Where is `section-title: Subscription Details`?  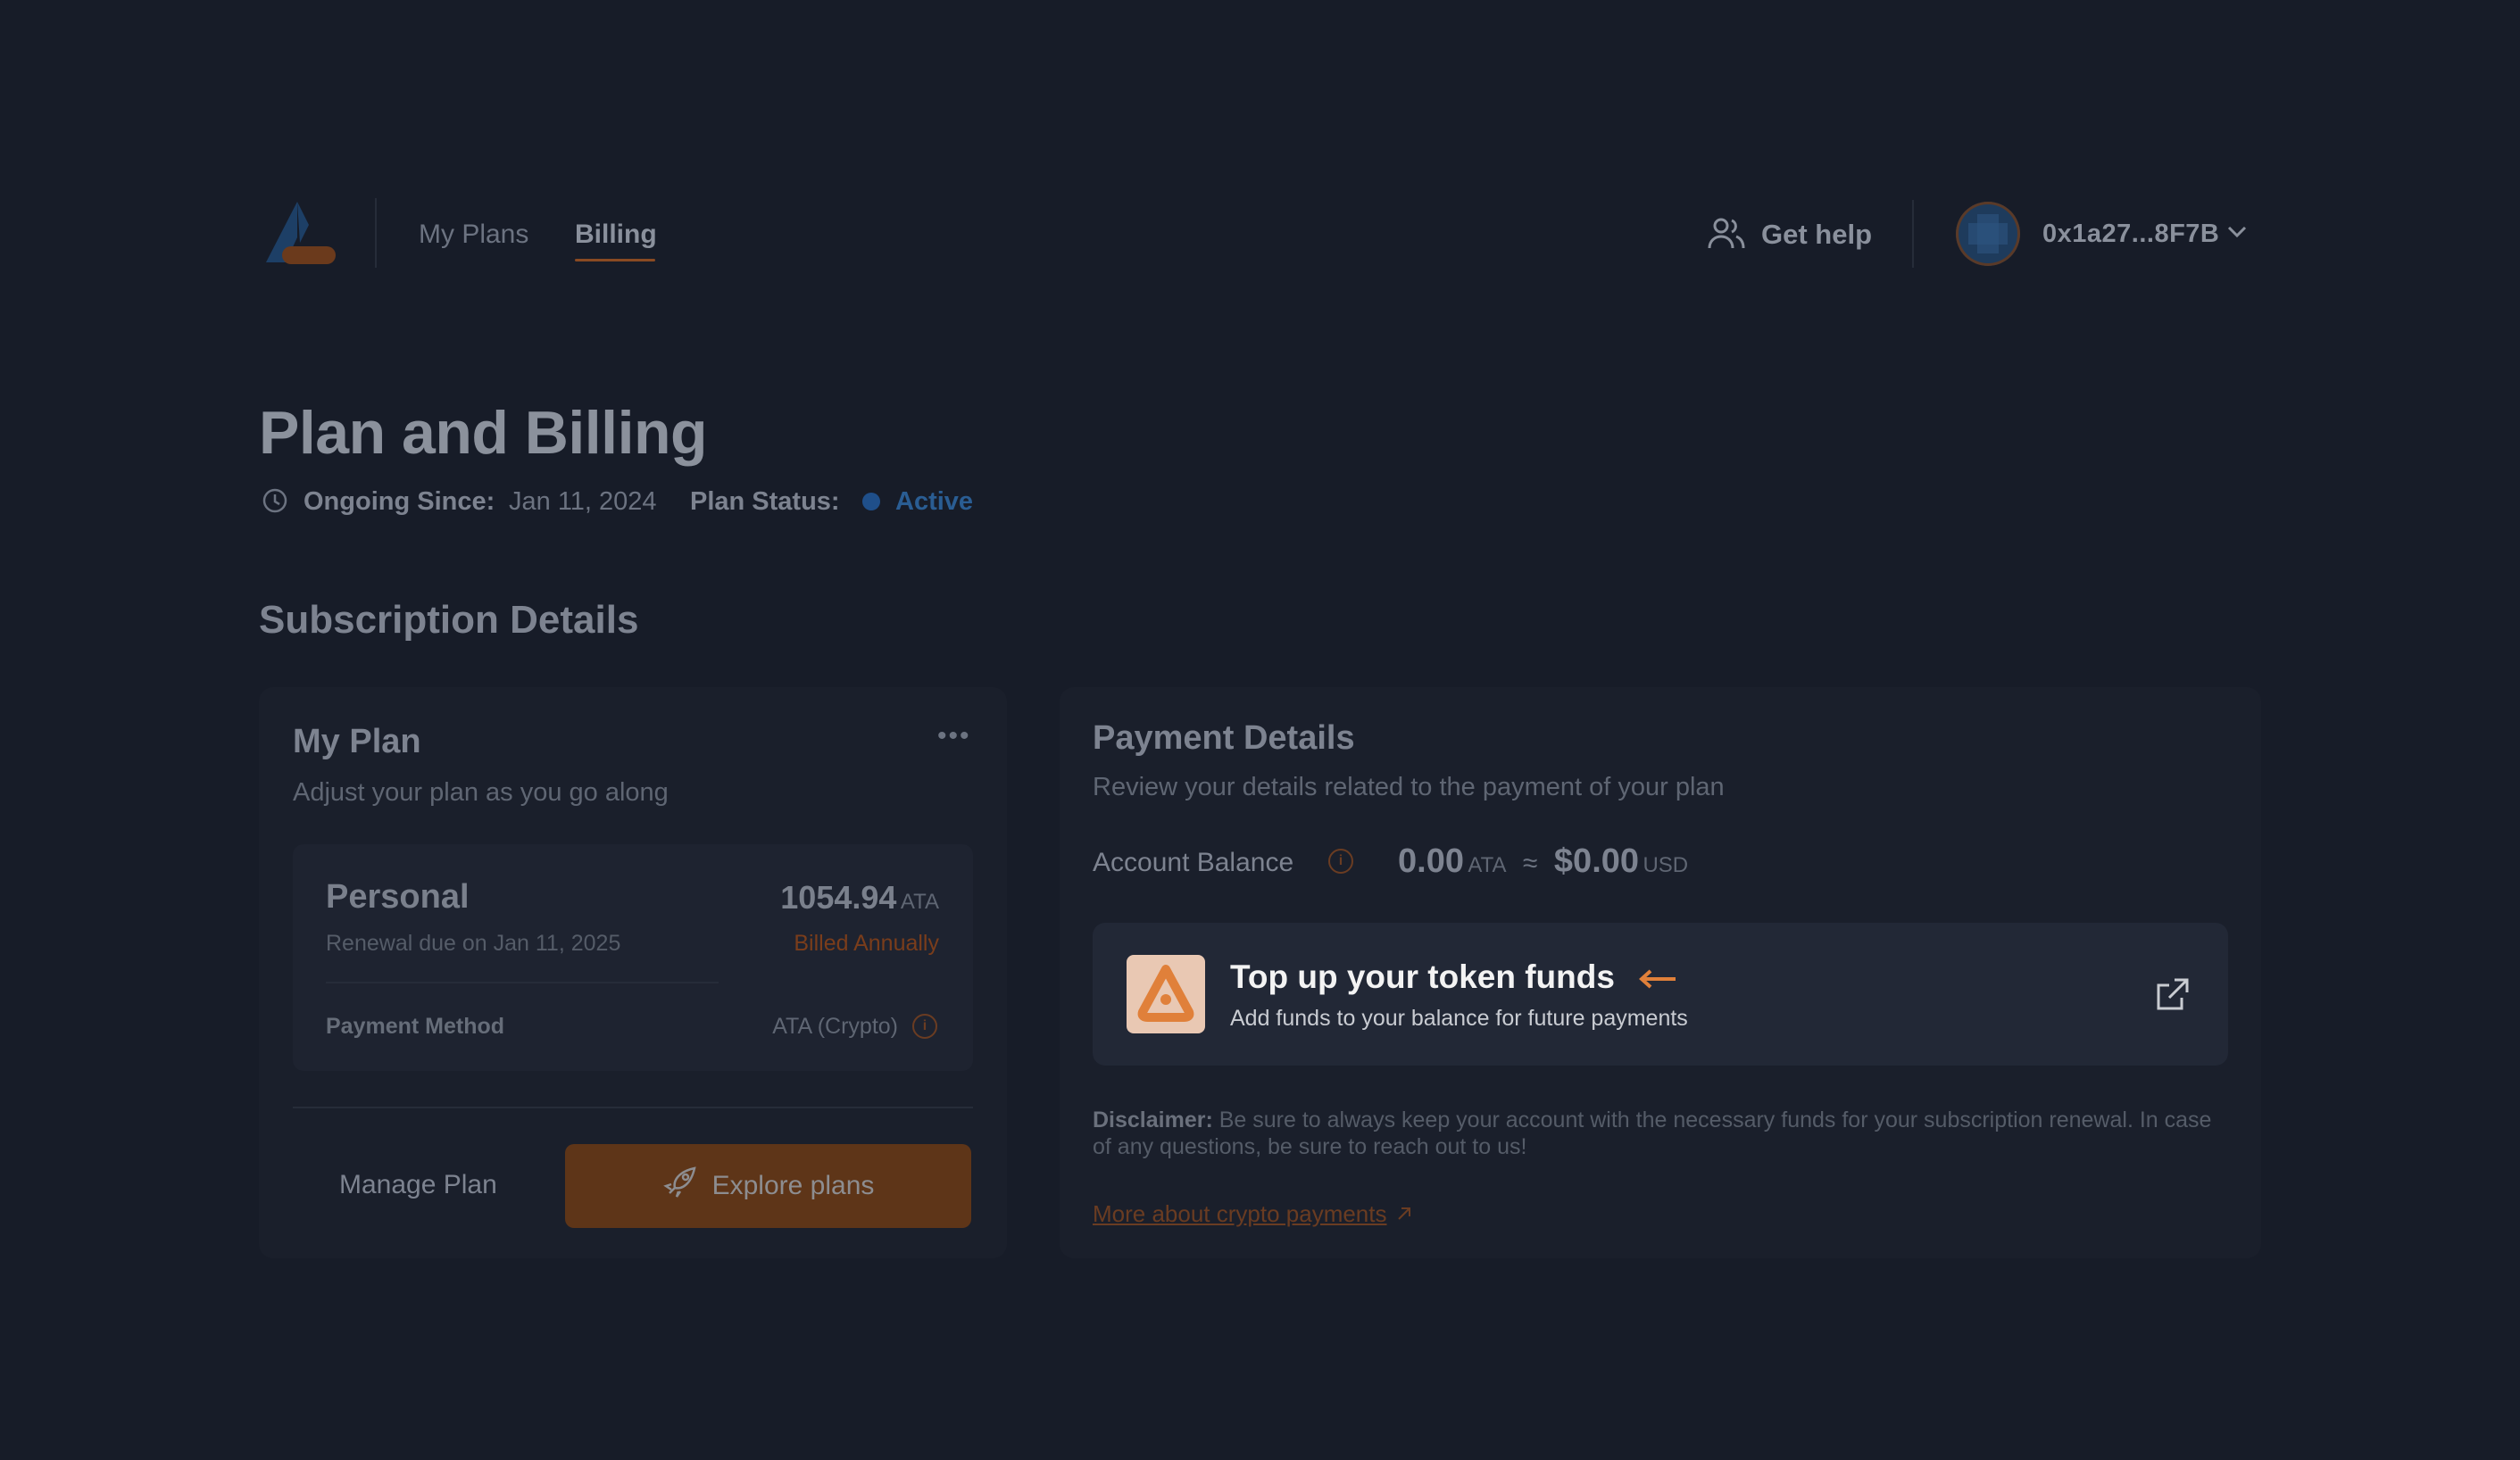
section-title: Subscription Details is located at coordinates (449, 620).